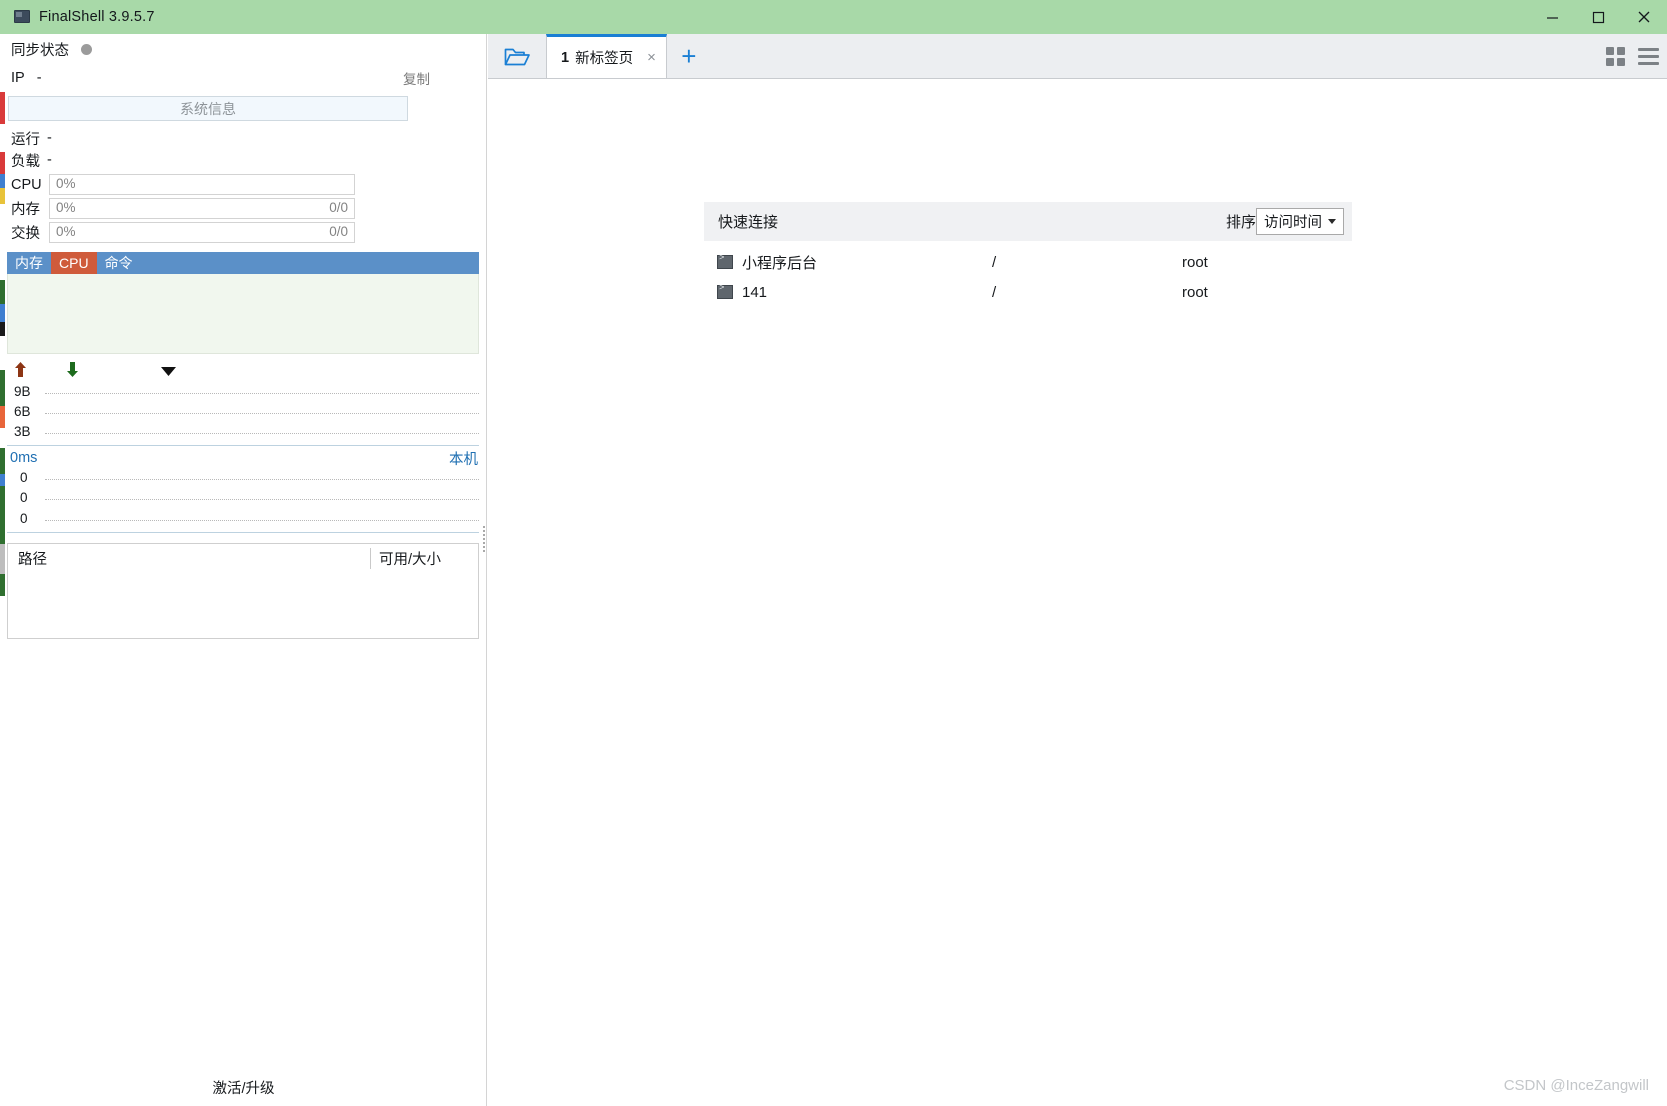 The width and height of the screenshot is (1667, 1106). What do you see at coordinates (1632, 56) in the screenshot?
I see `tabbar-actions` at bounding box center [1632, 56].